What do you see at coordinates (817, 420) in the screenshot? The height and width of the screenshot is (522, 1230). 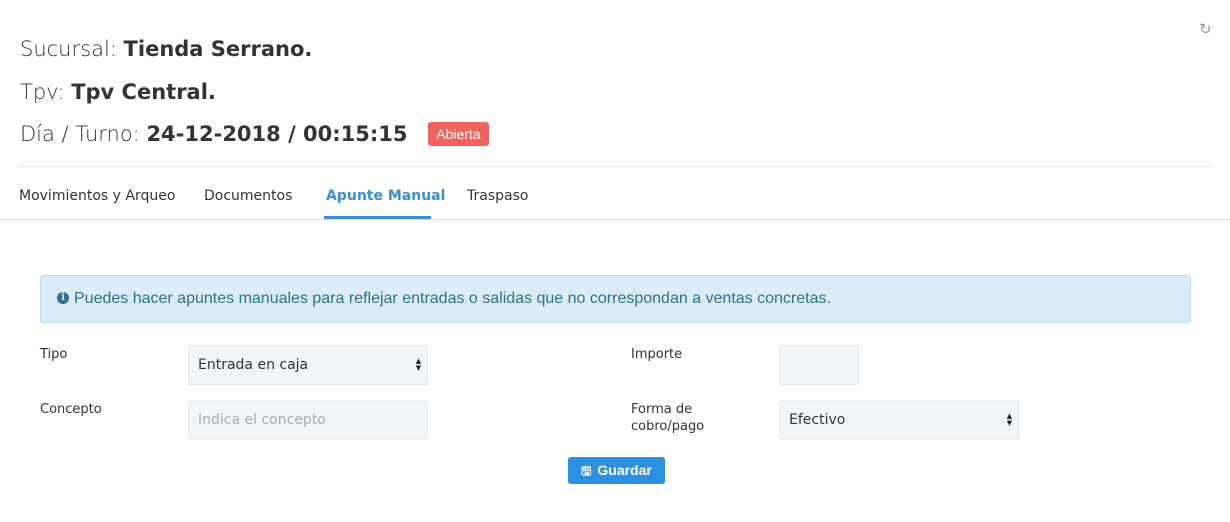 I see `forma-cobro-select-value: Efectivo` at bounding box center [817, 420].